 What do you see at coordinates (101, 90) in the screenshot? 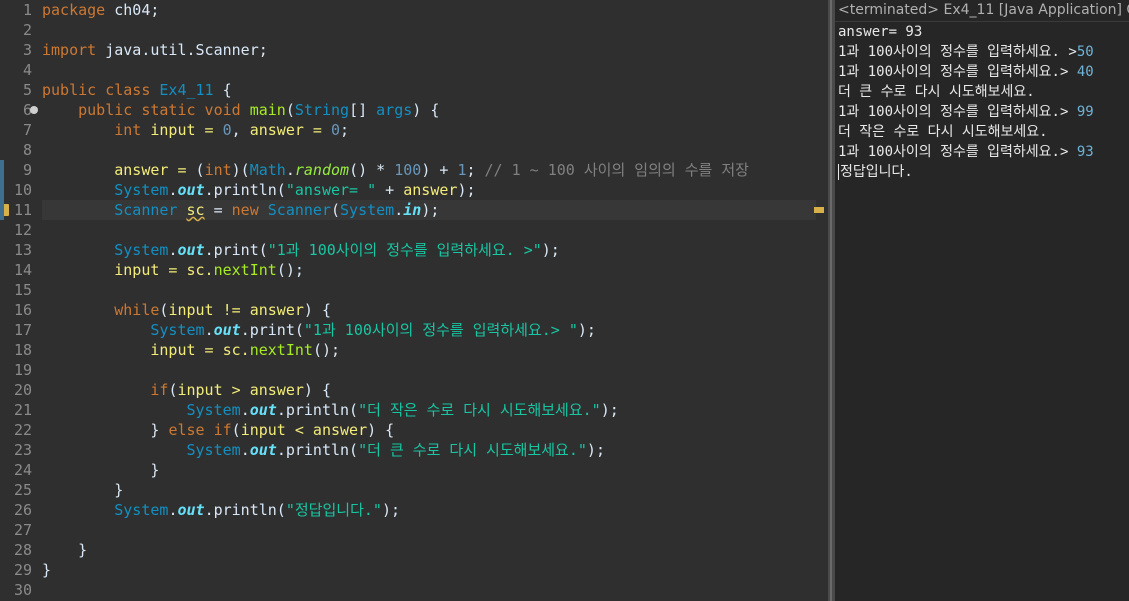
I see `code-token: public class` at bounding box center [101, 90].